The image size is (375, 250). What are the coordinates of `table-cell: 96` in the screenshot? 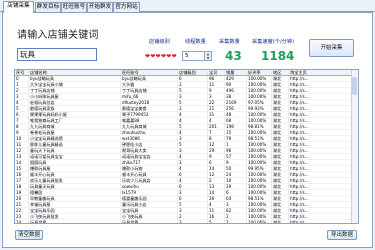 It's located at (236, 150).